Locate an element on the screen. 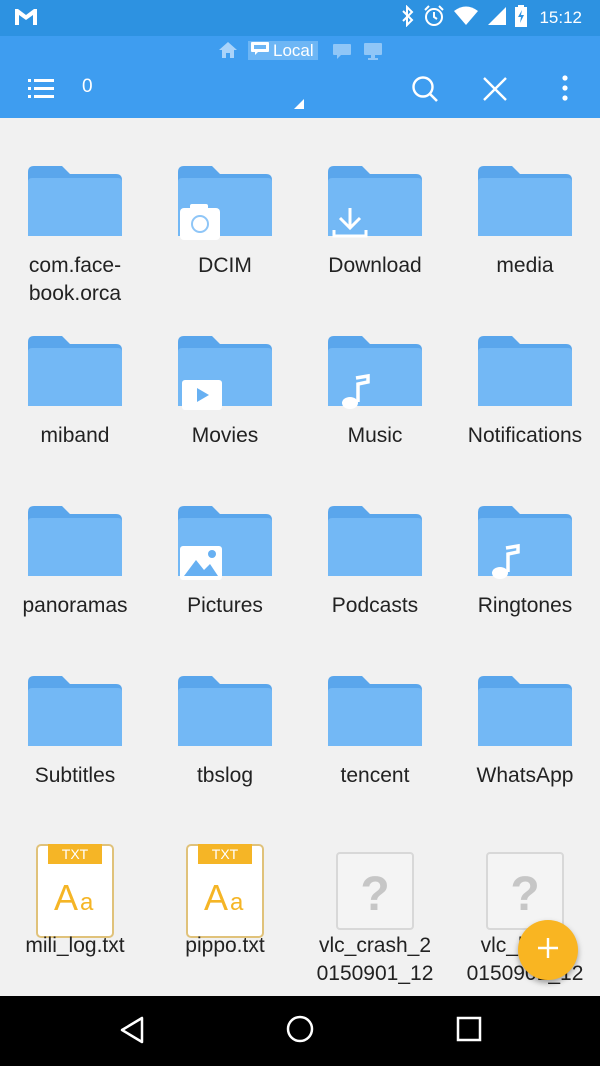 This screenshot has height=1066, width=600. file-name-label: tencent is located at coordinates (375, 775).